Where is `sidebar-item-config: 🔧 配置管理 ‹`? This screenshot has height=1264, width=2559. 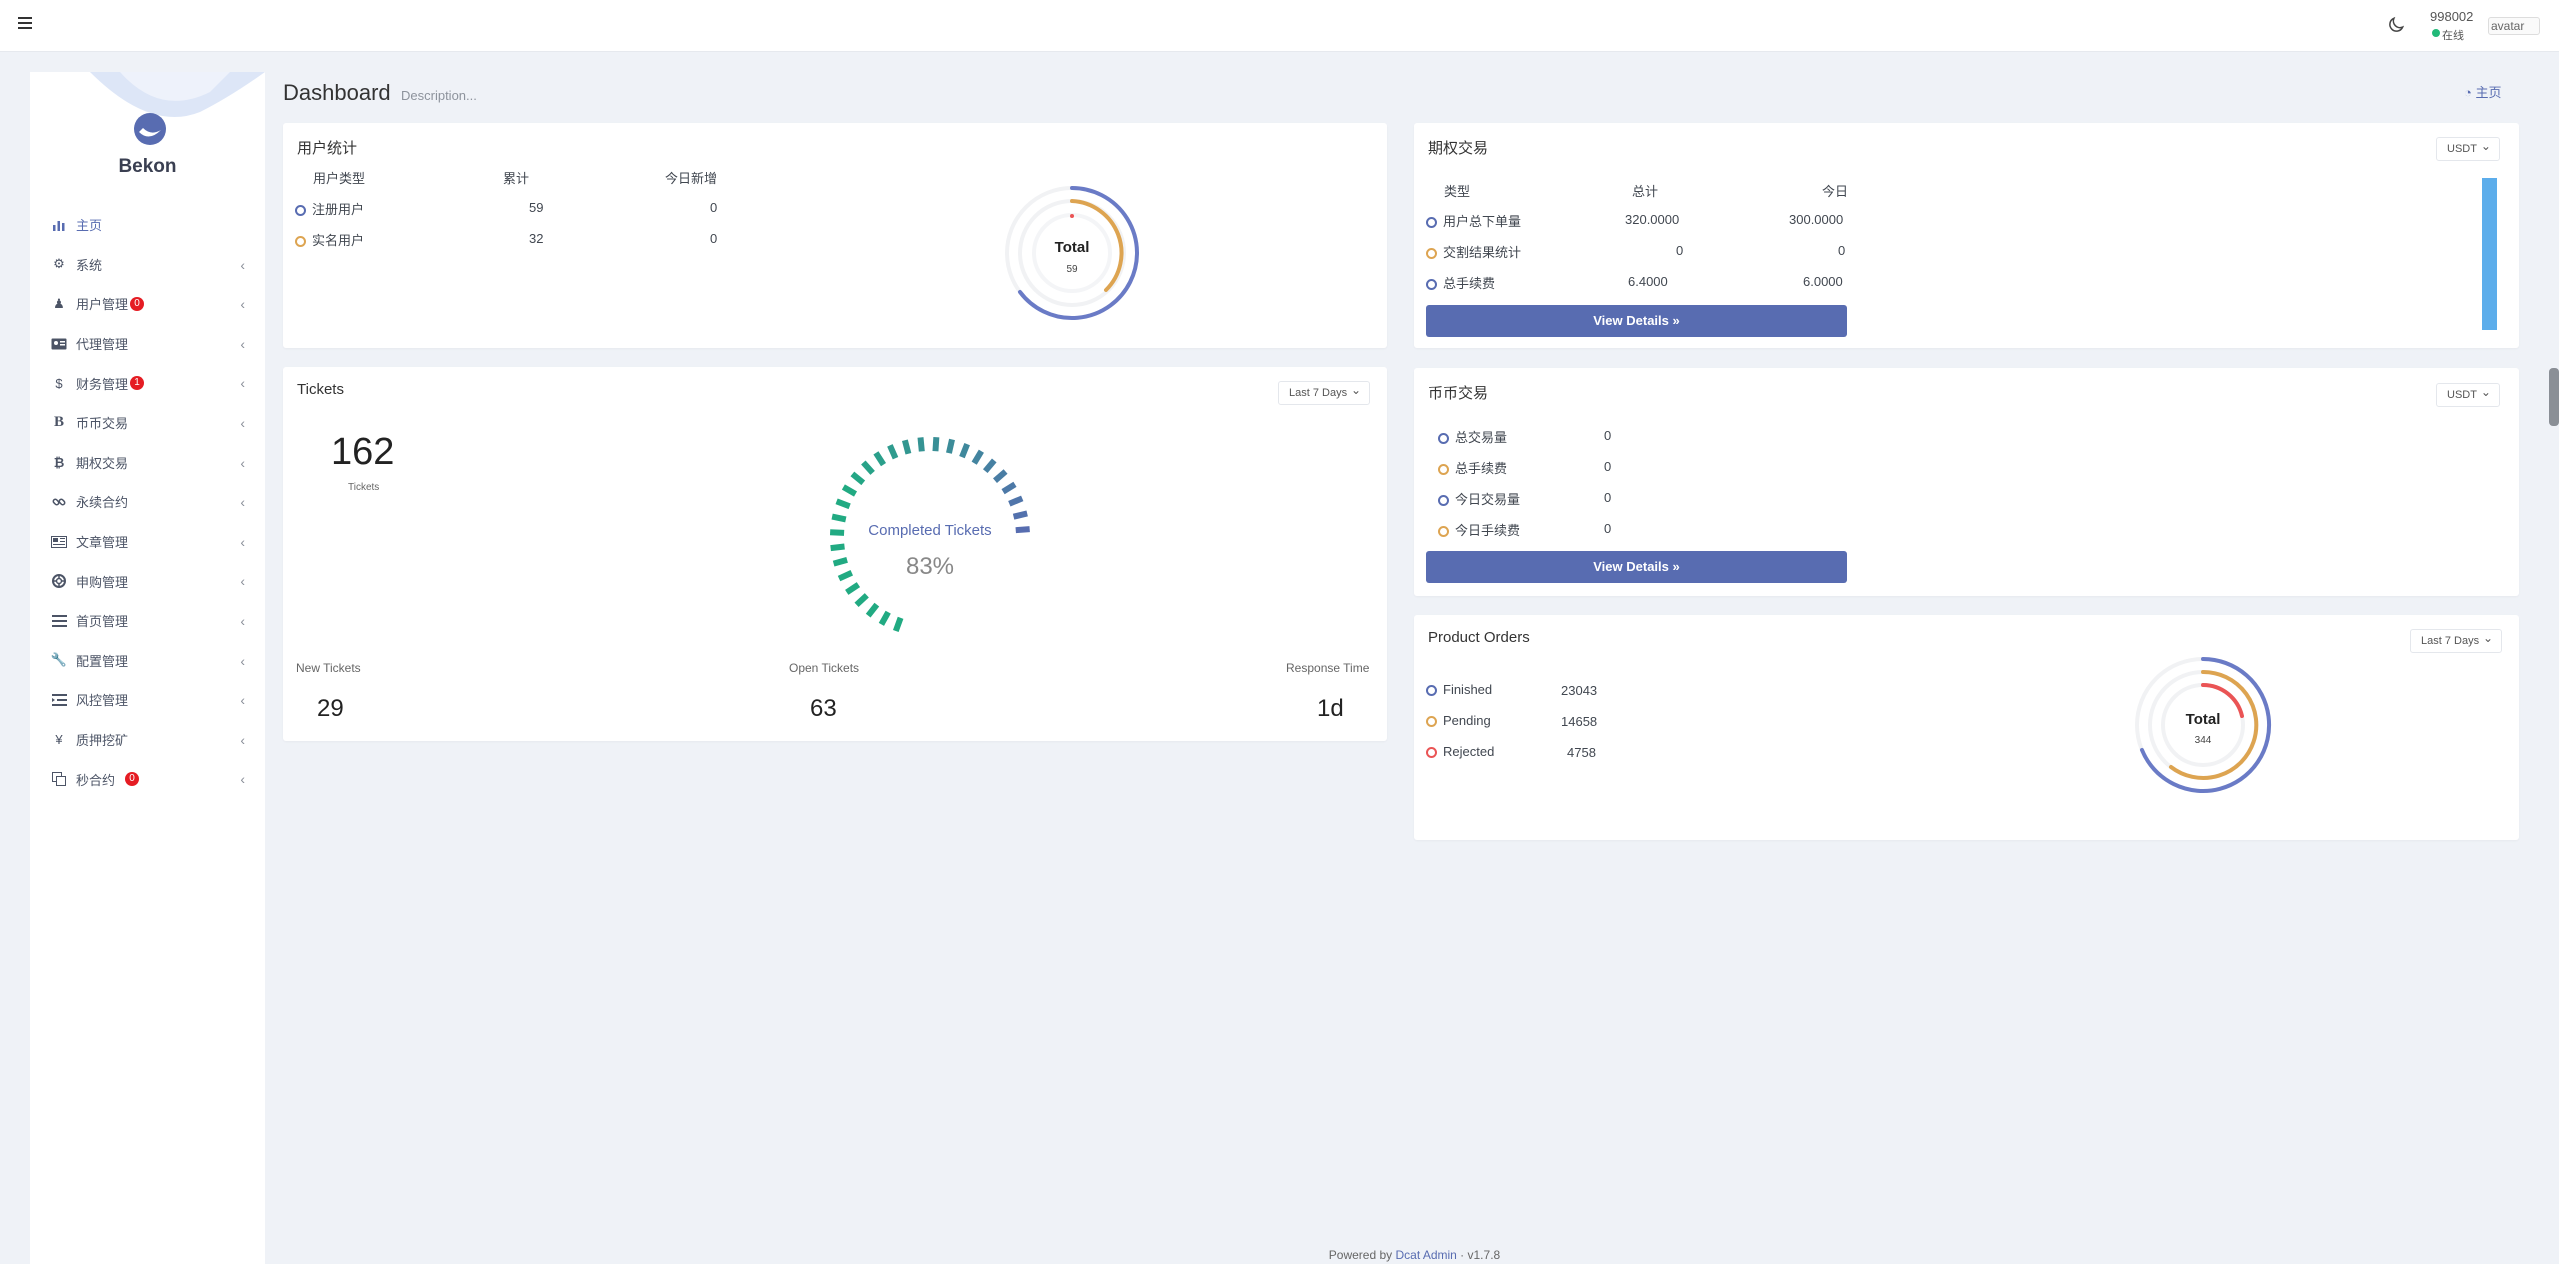
sidebar-item-config: 🔧 配置管理 ‹ is located at coordinates (147, 661).